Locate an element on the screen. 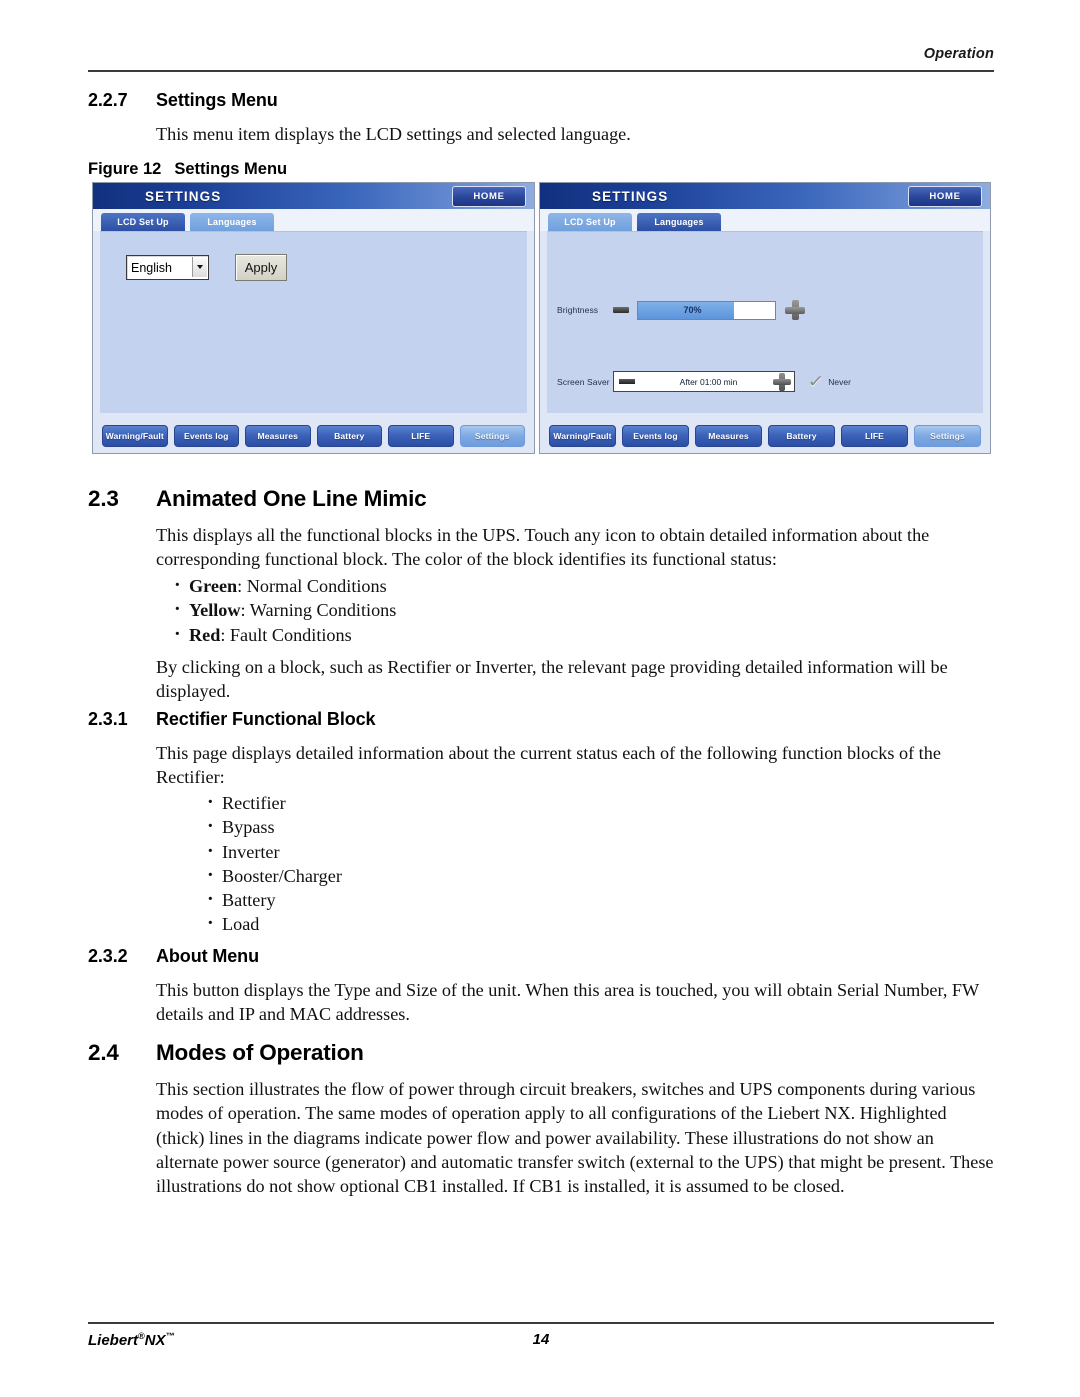 The width and height of the screenshot is (1080, 1397). list-item: Rectifier is located at coordinates (273, 802).